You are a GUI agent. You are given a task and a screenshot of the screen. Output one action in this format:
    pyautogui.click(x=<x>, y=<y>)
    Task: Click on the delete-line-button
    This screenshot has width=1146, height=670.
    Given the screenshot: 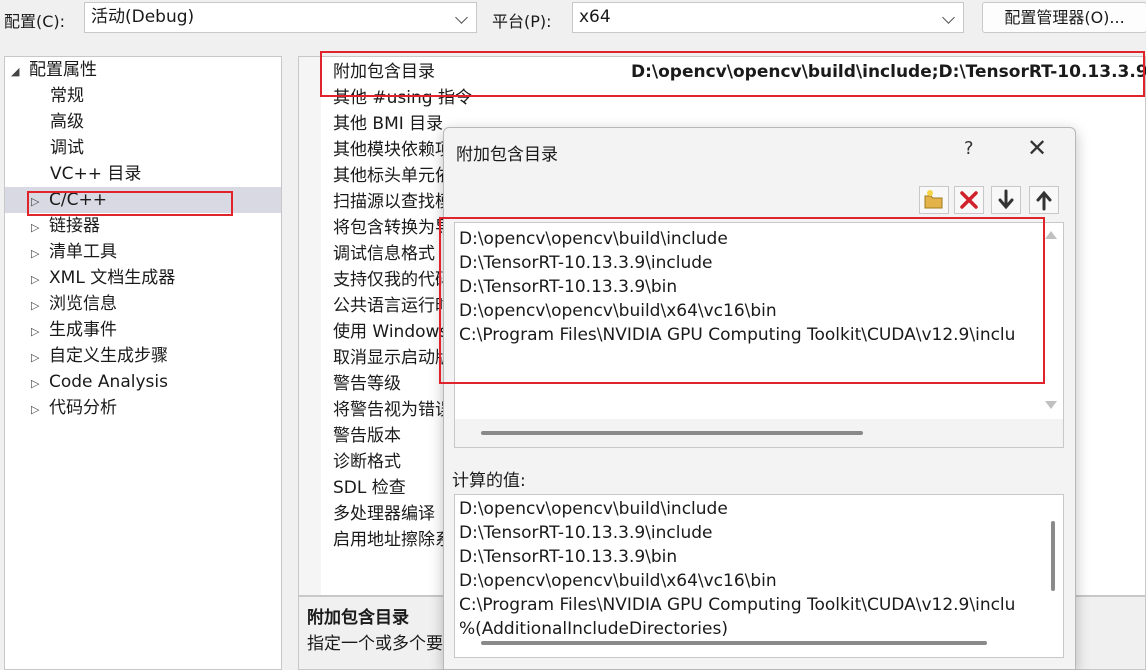 What is the action you would take?
    pyautogui.click(x=969, y=200)
    